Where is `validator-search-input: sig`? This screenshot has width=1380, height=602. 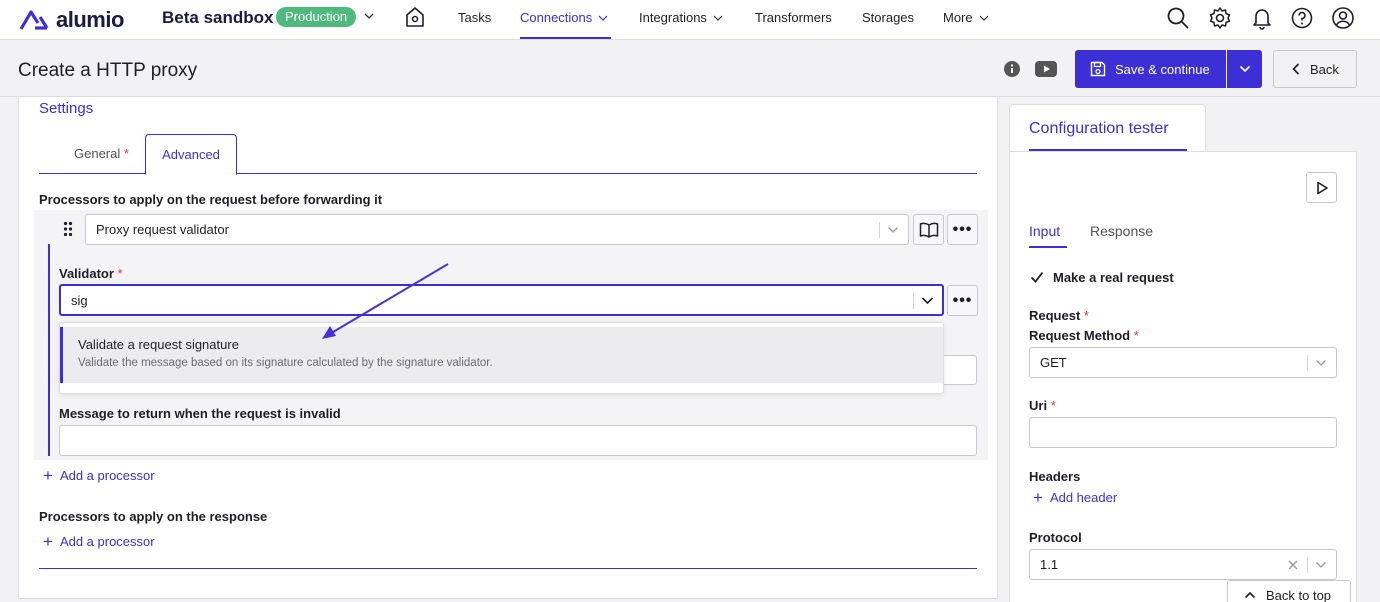
validator-search-input: sig is located at coordinates (501, 300).